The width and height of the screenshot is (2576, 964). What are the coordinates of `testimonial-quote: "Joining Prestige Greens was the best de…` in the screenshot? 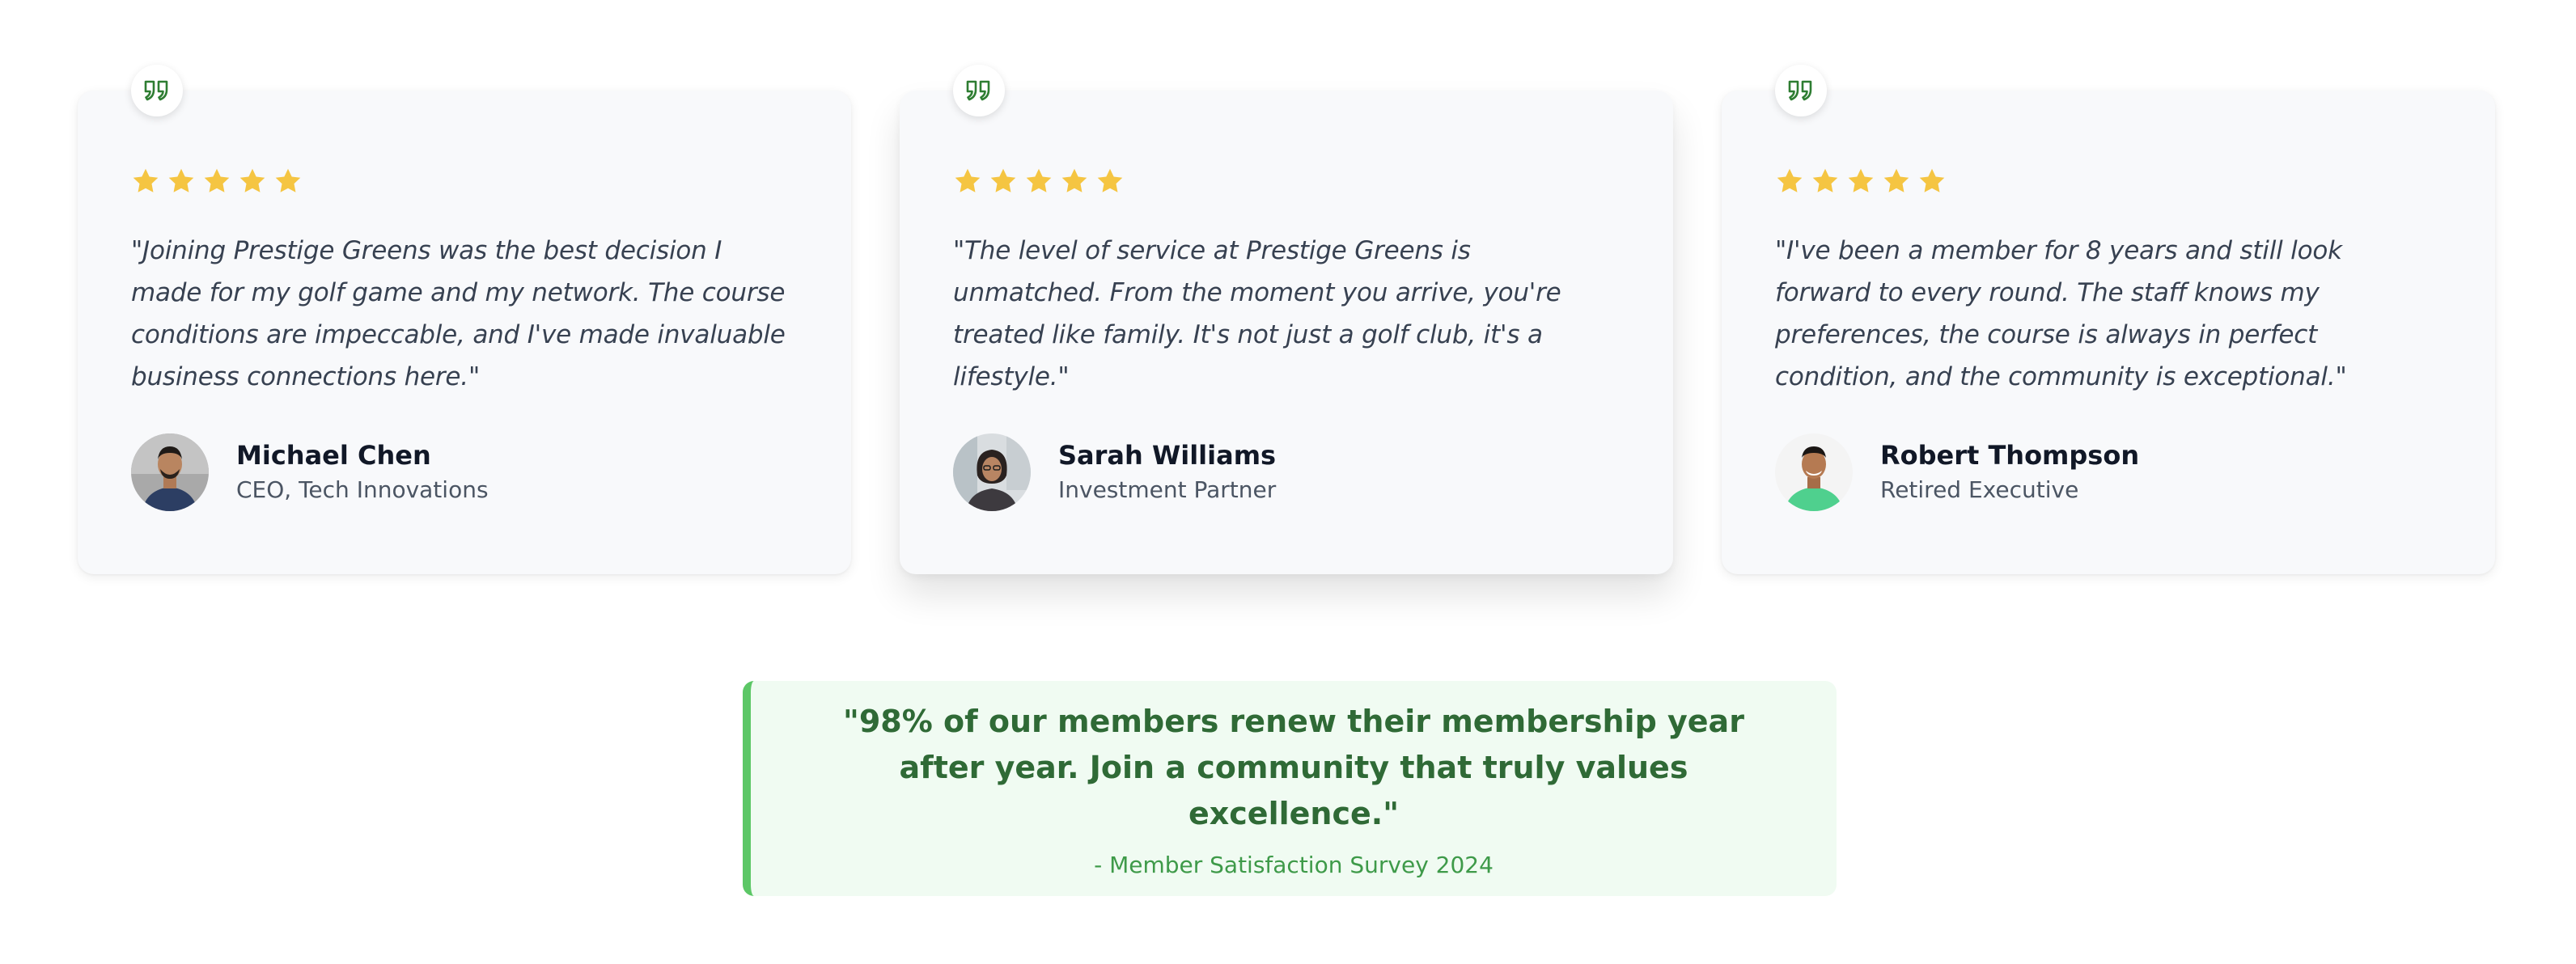 It's located at (458, 314).